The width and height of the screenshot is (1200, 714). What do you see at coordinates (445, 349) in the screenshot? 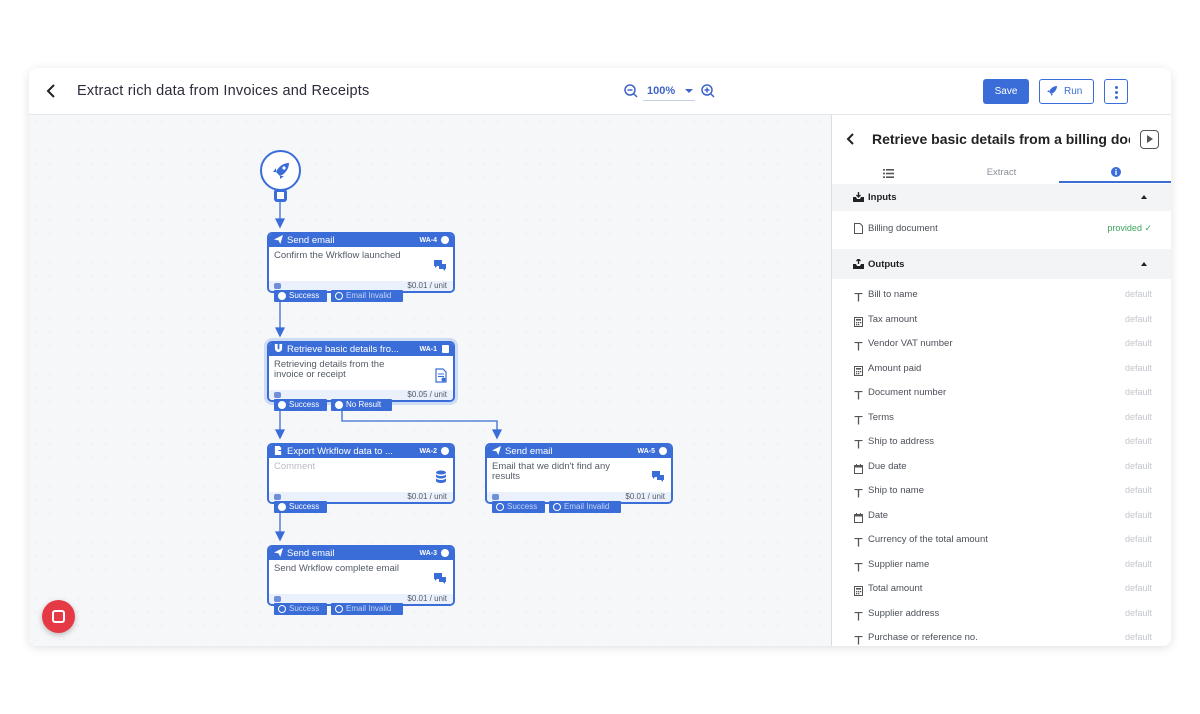
I see `trash-icon` at bounding box center [445, 349].